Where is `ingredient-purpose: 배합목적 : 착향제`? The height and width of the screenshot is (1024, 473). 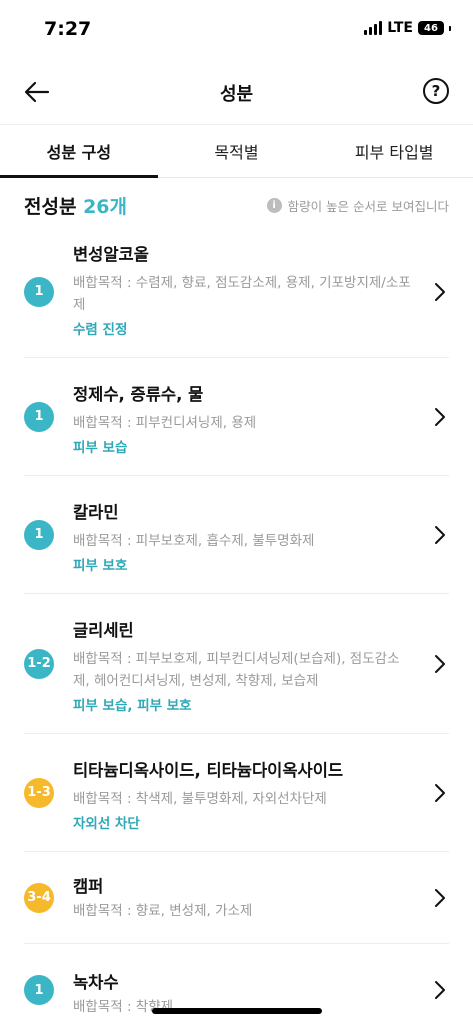 ingredient-purpose: 배합목적 : 착향제 is located at coordinates (123, 1007).